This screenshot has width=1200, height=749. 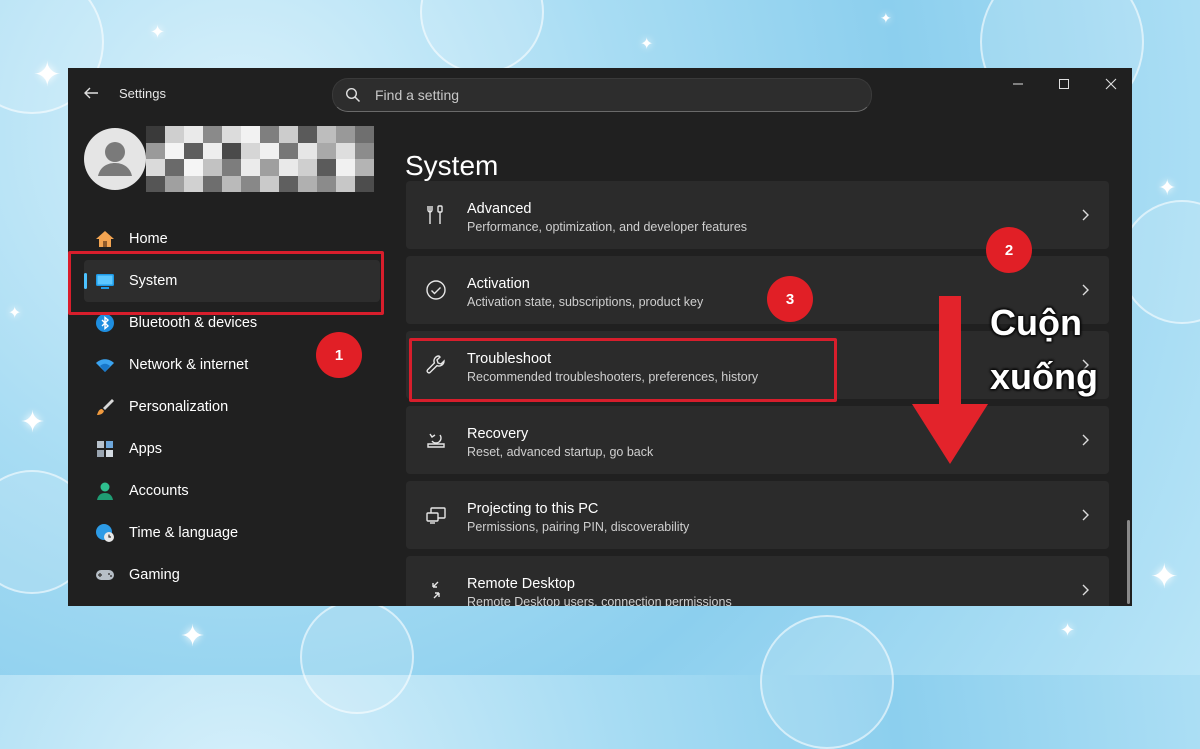 What do you see at coordinates (105, 491) in the screenshot?
I see `account-icon` at bounding box center [105, 491].